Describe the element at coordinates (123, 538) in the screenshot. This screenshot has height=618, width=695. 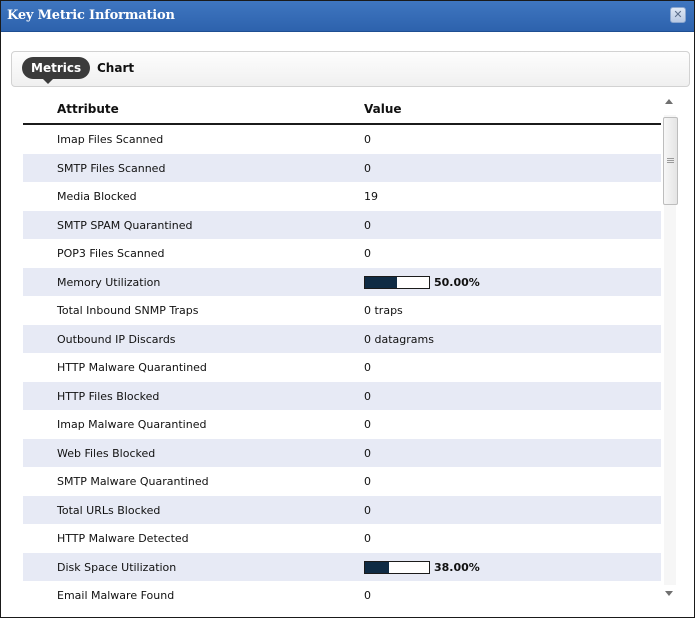
I see `attribute-cell: HTTP Malware Detected` at that location.